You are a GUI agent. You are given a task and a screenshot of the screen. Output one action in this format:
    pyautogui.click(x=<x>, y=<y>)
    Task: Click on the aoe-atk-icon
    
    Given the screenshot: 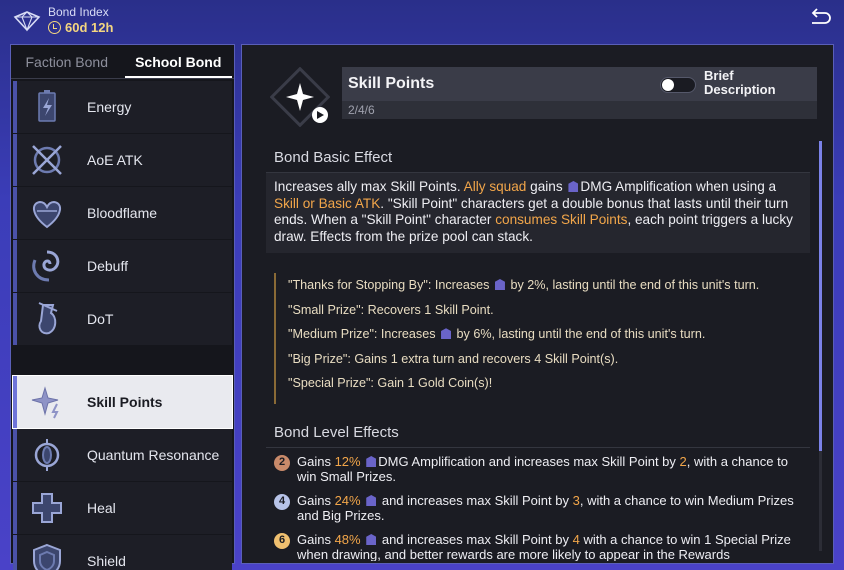 What is the action you would take?
    pyautogui.click(x=47, y=160)
    